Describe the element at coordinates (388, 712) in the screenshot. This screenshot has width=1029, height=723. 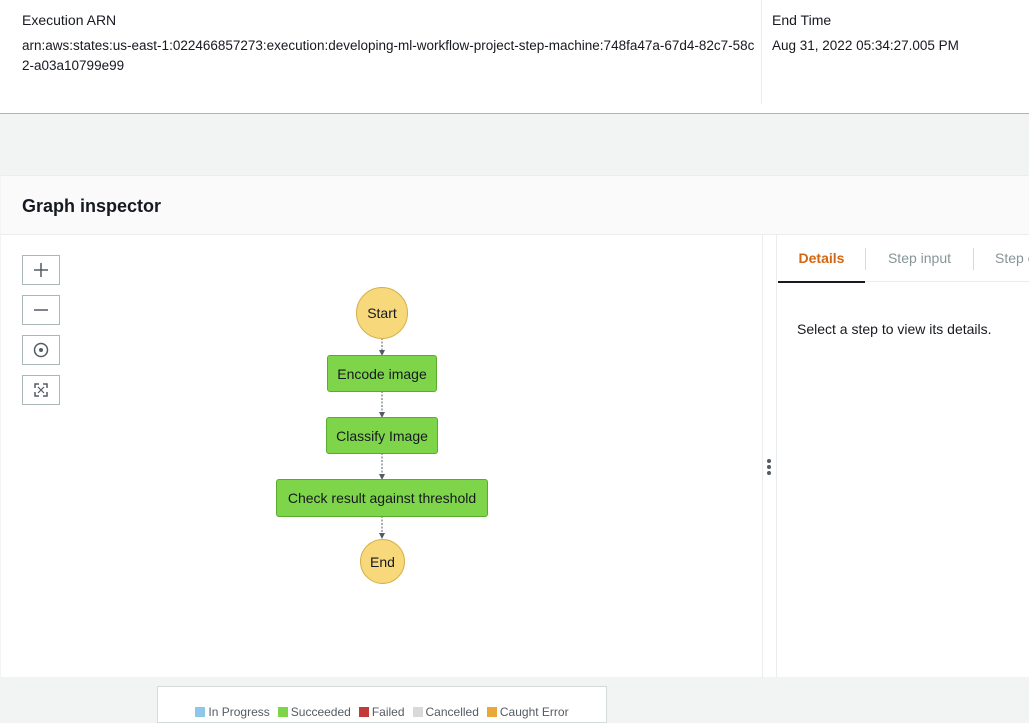
I see `legend-label: Failed` at that location.